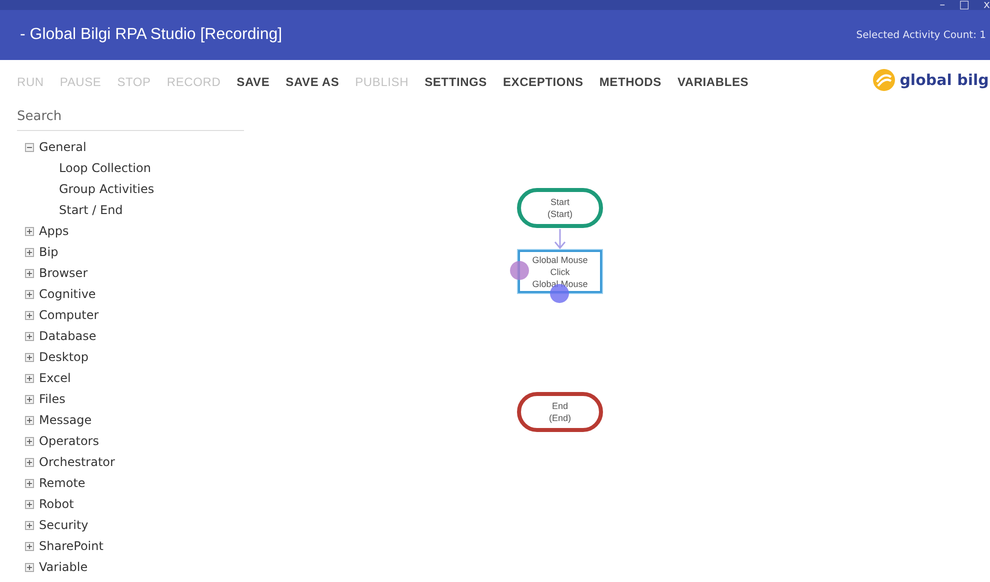 The width and height of the screenshot is (990, 582). I want to click on tree-item: Desktop, so click(63, 357).